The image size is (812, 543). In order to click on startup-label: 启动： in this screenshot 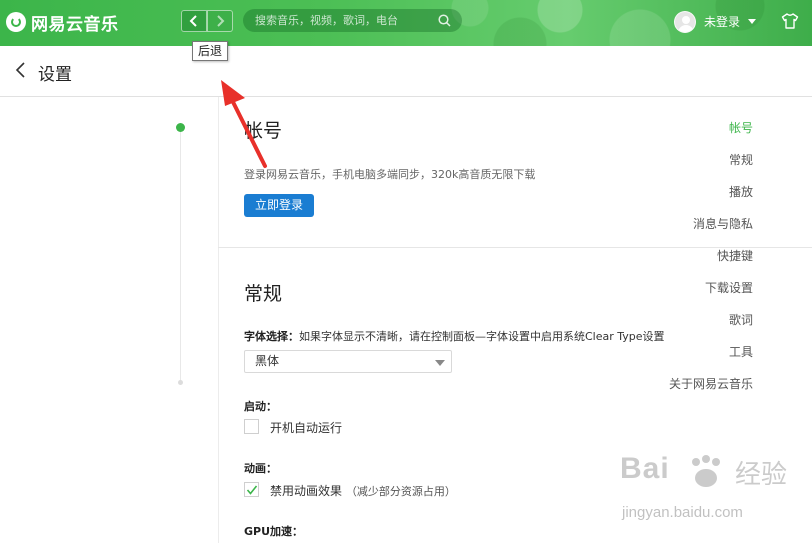, I will do `click(260, 406)`.